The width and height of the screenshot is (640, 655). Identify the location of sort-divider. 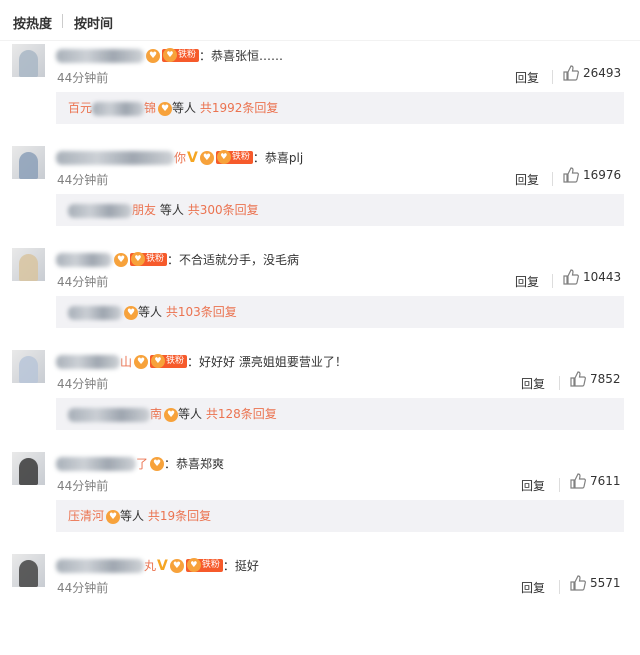
(62, 21).